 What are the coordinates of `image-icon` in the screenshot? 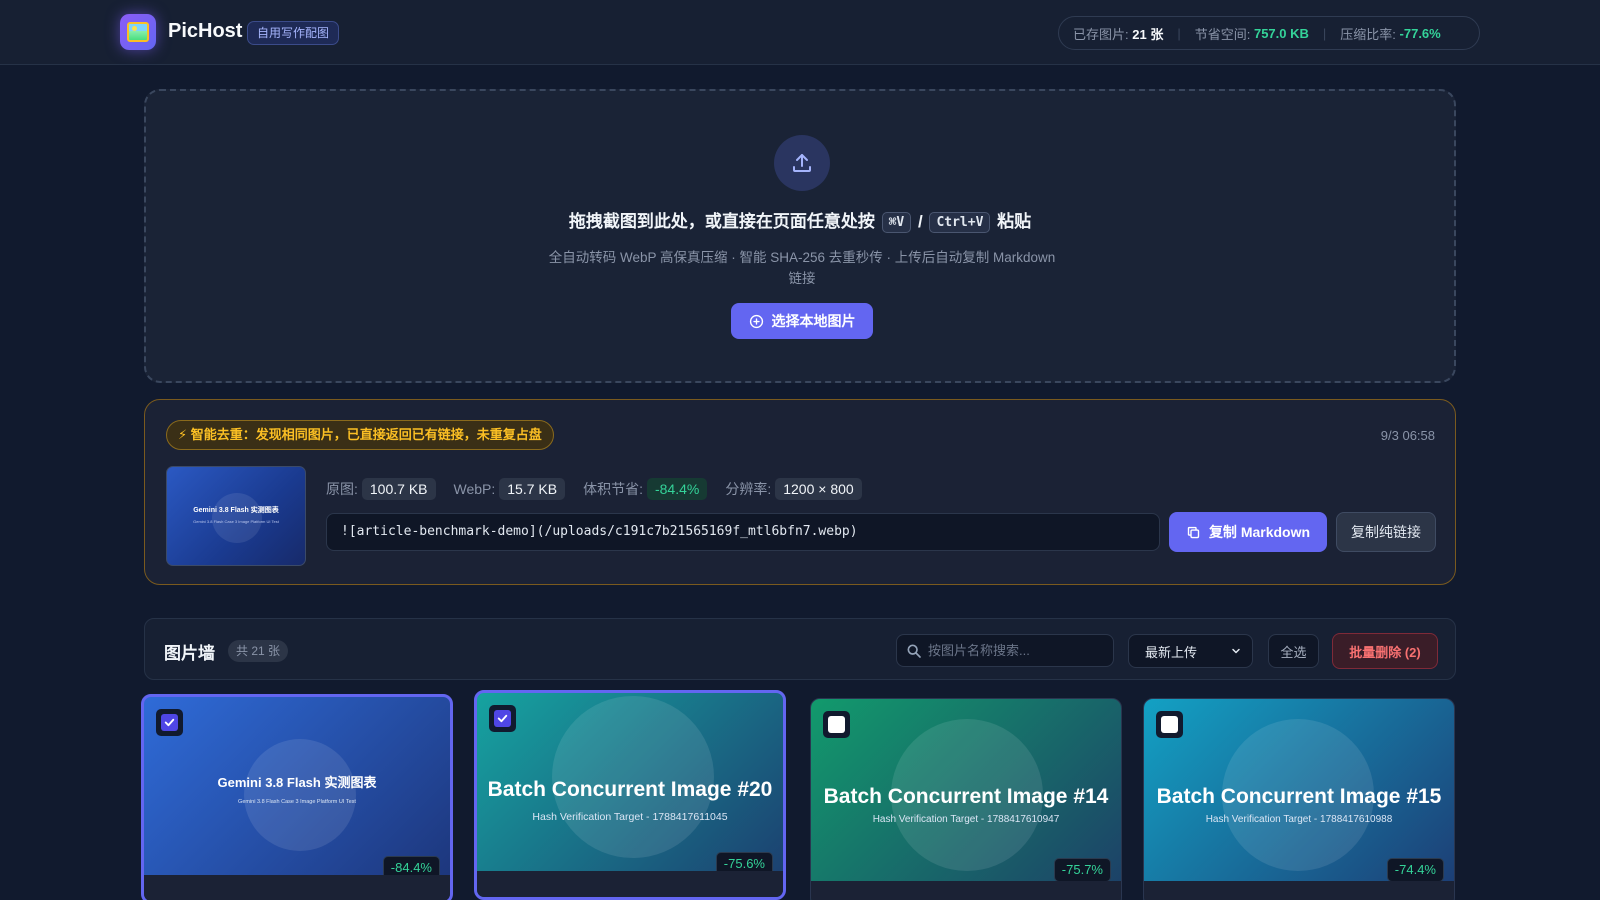 It's located at (138, 32).